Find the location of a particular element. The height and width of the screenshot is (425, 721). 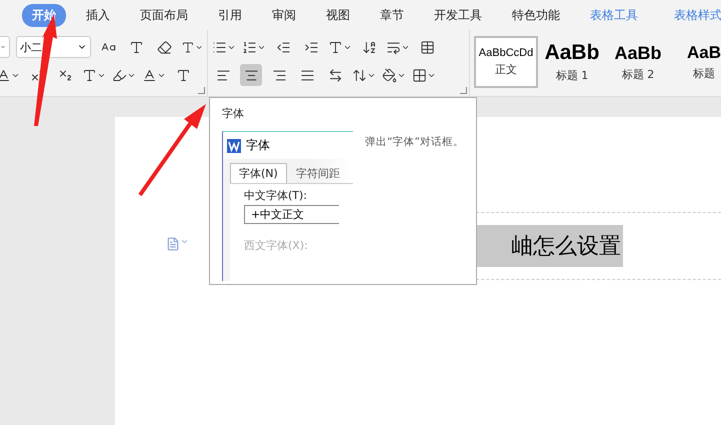

document-text: 岫怎么设置 is located at coordinates (549, 246).